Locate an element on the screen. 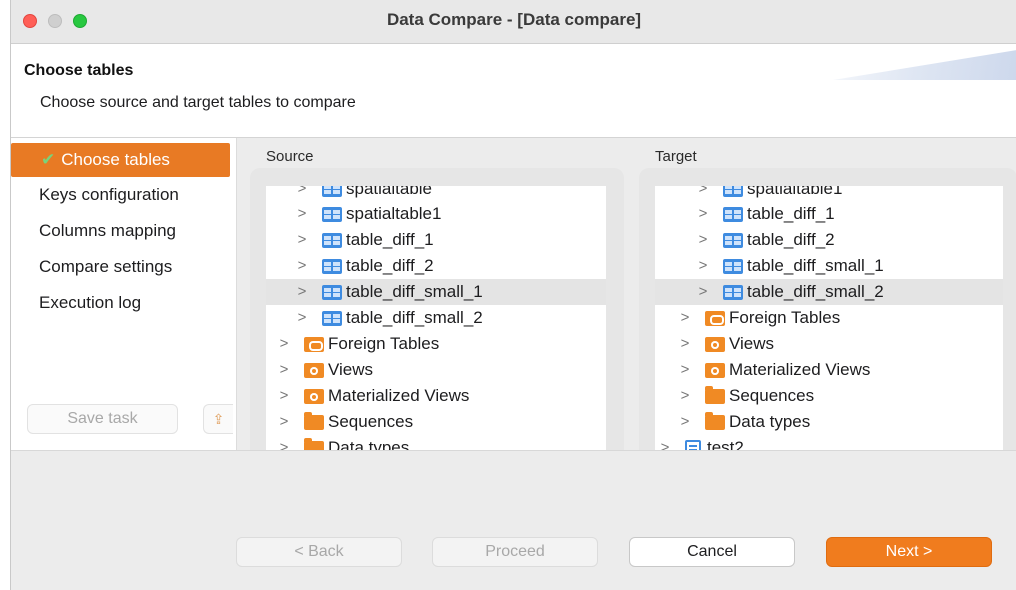 The width and height of the screenshot is (1016, 590). nav-item-compare-settings: Compare settings is located at coordinates (120, 267).